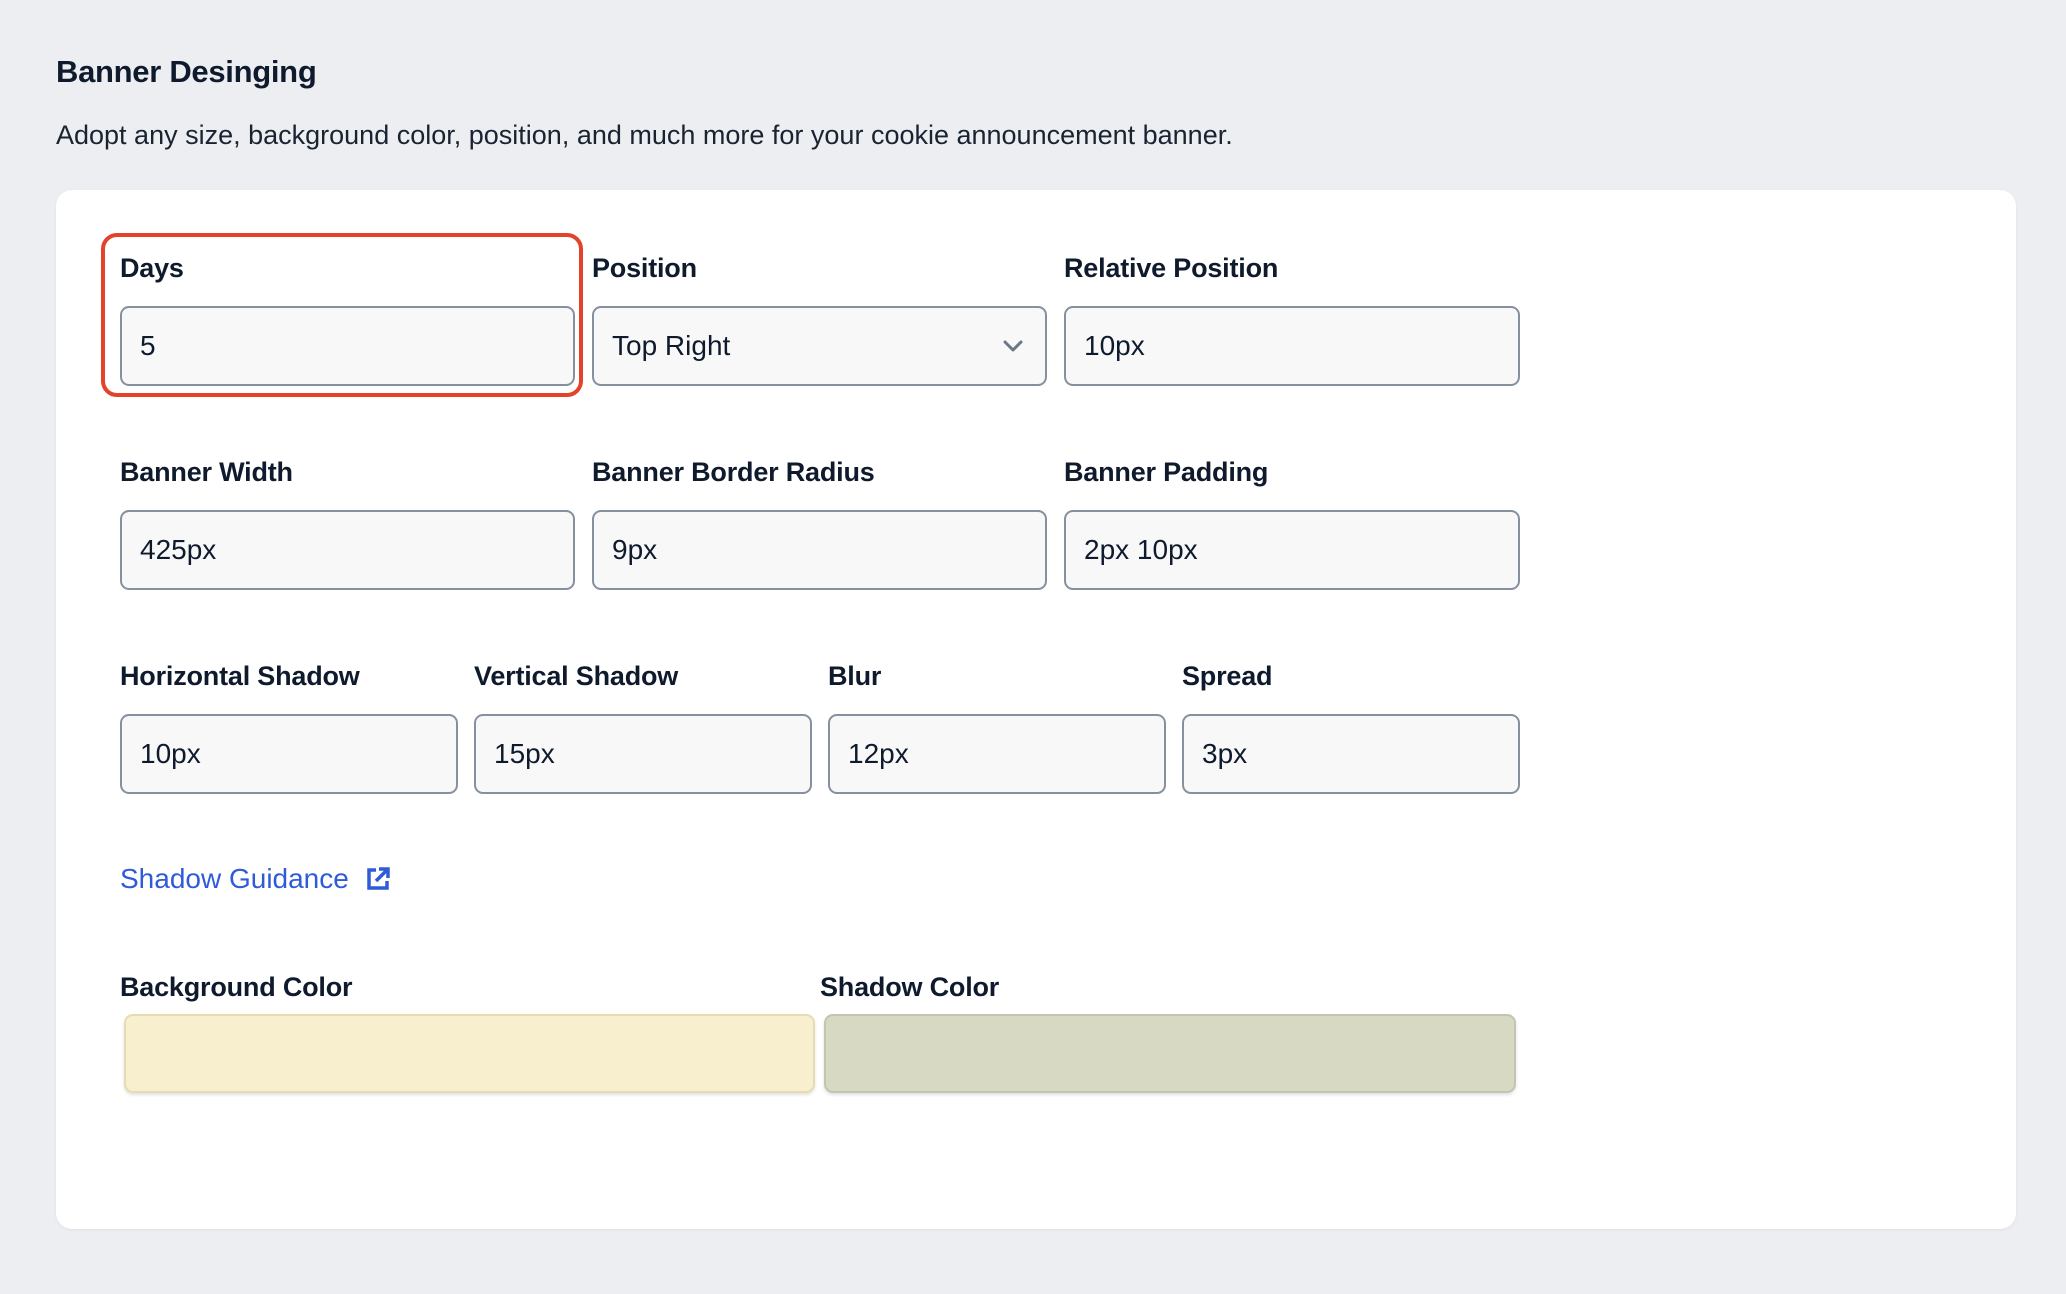 This screenshot has height=1294, width=2066. I want to click on page-title: Banner Desinging, so click(186, 71).